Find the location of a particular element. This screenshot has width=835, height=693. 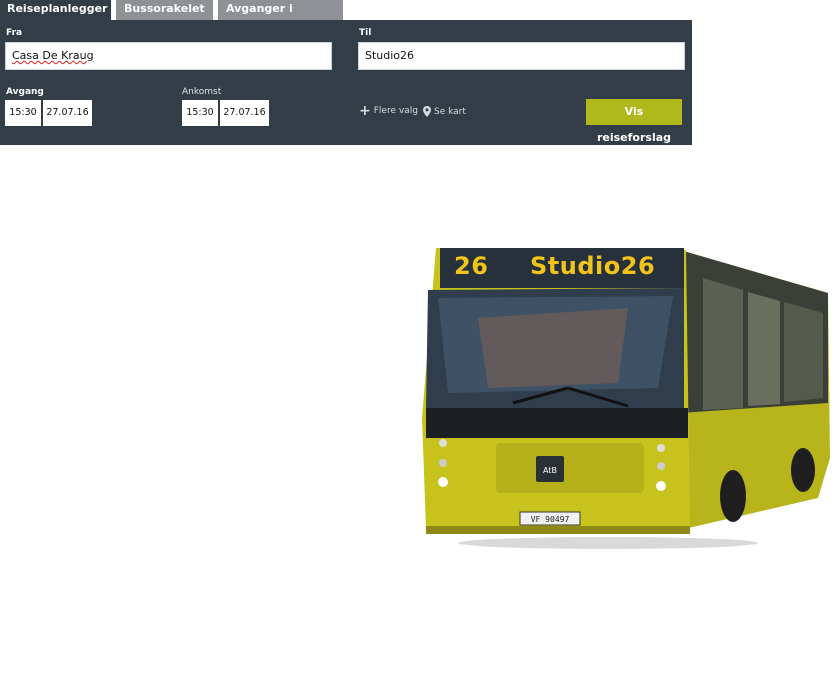

bus-route-number: 26 is located at coordinates (471, 266).